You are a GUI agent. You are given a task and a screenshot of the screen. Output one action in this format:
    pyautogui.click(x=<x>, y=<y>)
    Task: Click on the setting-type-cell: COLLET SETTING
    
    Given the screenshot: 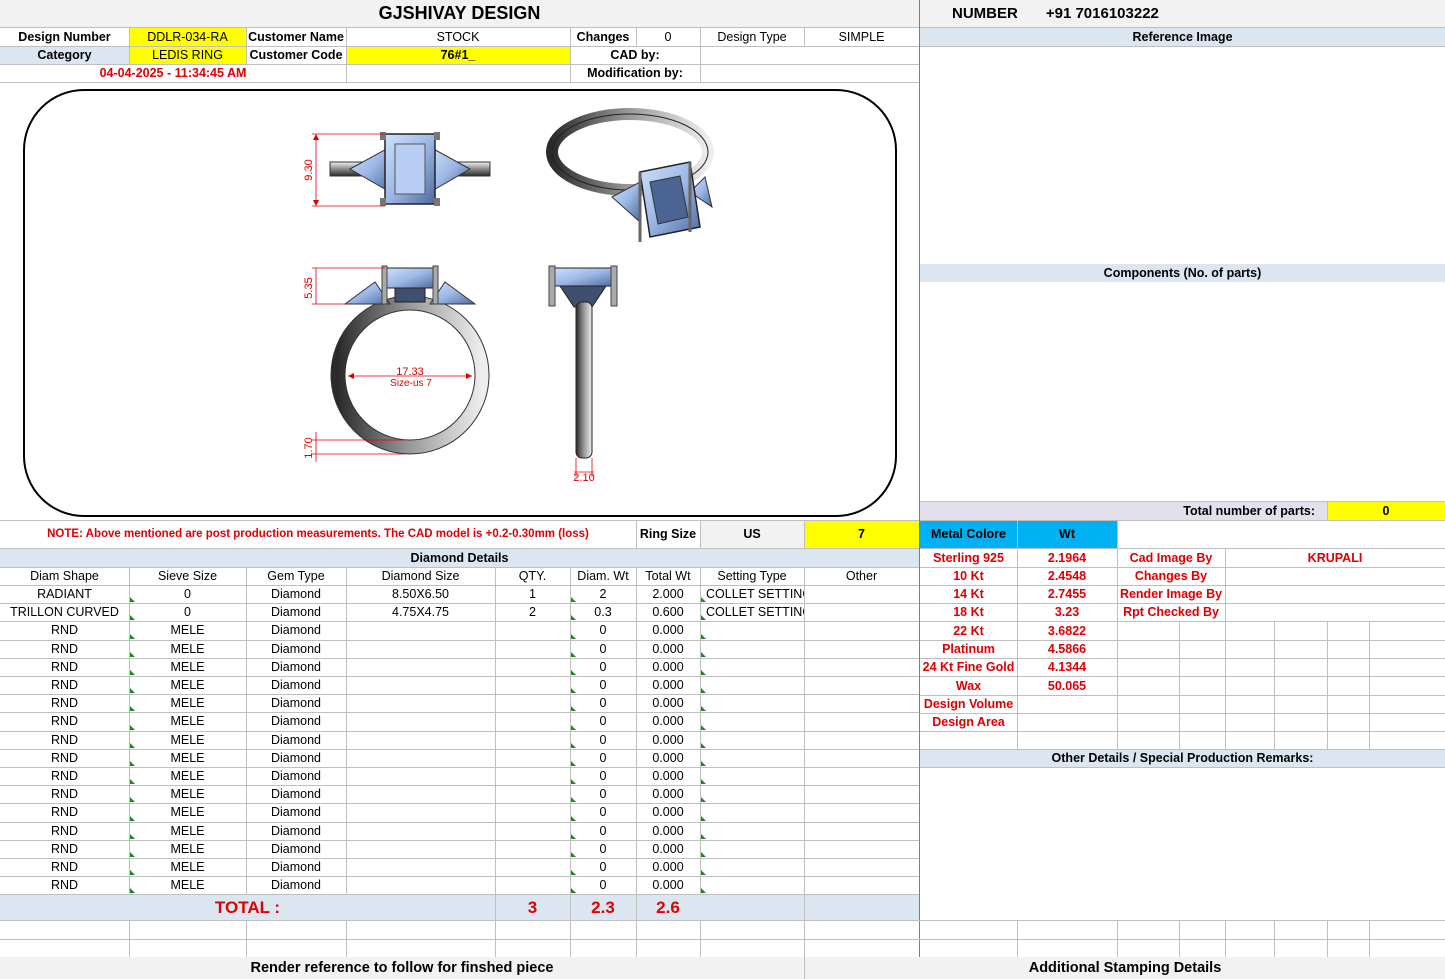 What is the action you would take?
    pyautogui.click(x=752, y=612)
    